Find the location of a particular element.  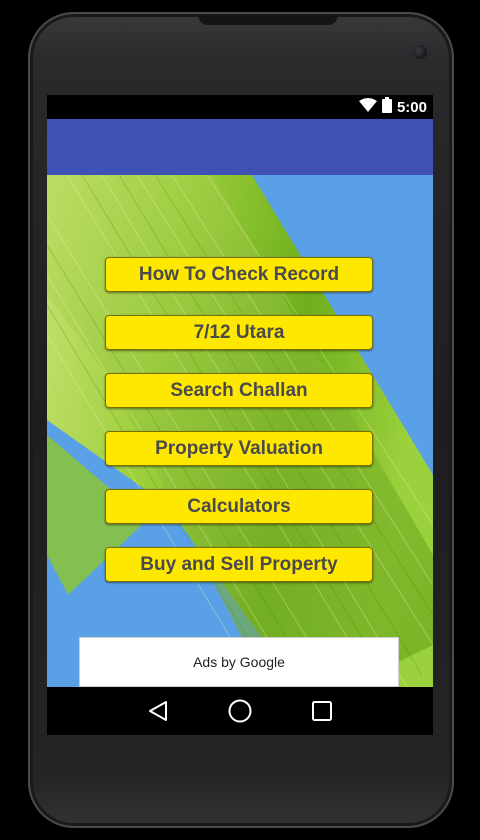

recents-icon is located at coordinates (322, 711).